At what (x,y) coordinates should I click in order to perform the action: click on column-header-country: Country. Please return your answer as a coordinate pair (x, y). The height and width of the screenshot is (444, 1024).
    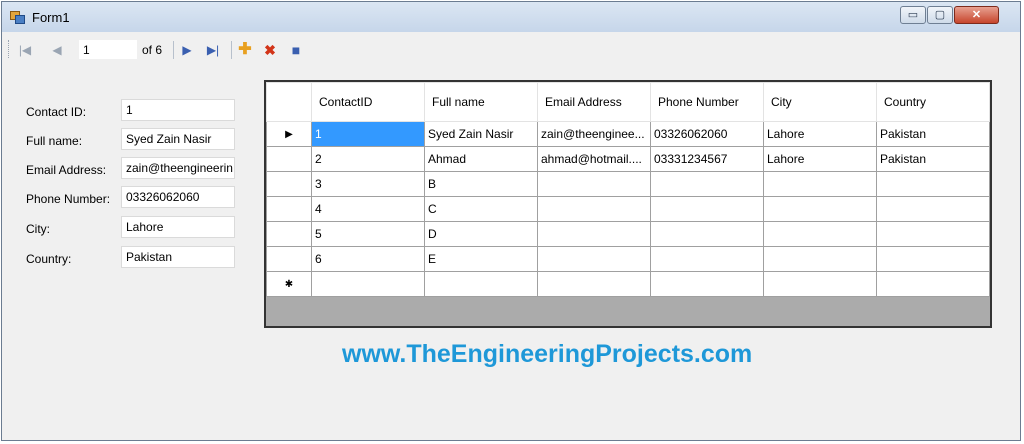
    Looking at the image, I should click on (933, 102).